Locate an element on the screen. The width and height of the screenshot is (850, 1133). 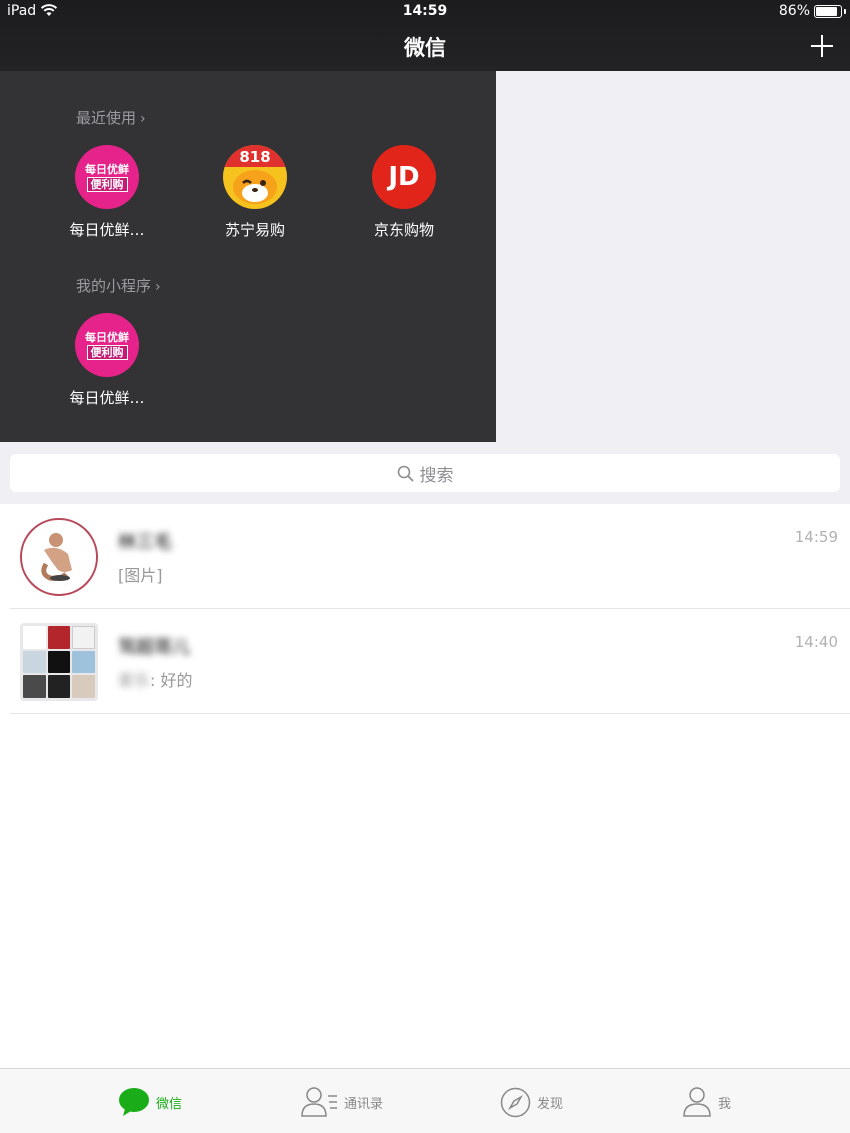
suning-icon: 818 is located at coordinates (255, 177).